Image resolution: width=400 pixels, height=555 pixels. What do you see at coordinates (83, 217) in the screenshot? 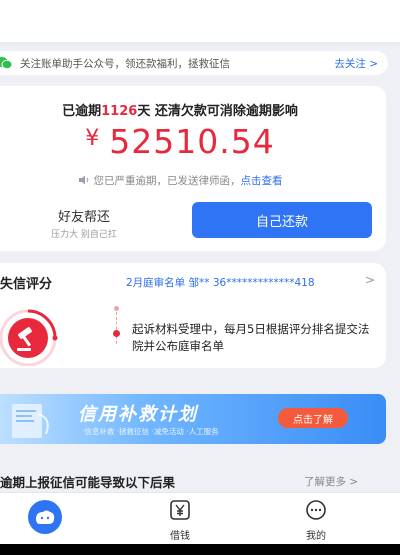
I see `friend-repay-title: 好友帮还` at bounding box center [83, 217].